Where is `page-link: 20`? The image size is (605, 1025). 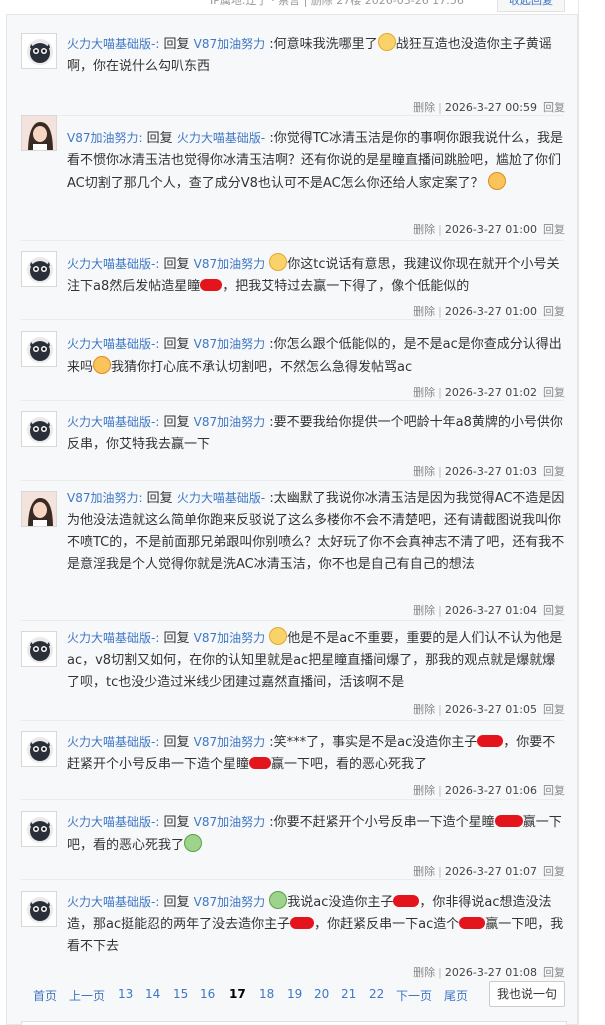 page-link: 20 is located at coordinates (321, 994).